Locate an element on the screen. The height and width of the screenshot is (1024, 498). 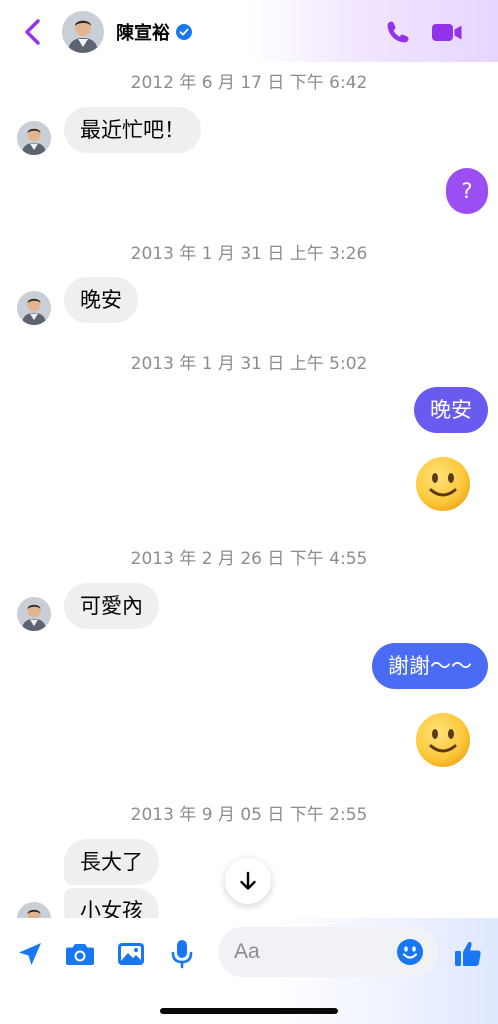
arrow-down-icon is located at coordinates (248, 880).